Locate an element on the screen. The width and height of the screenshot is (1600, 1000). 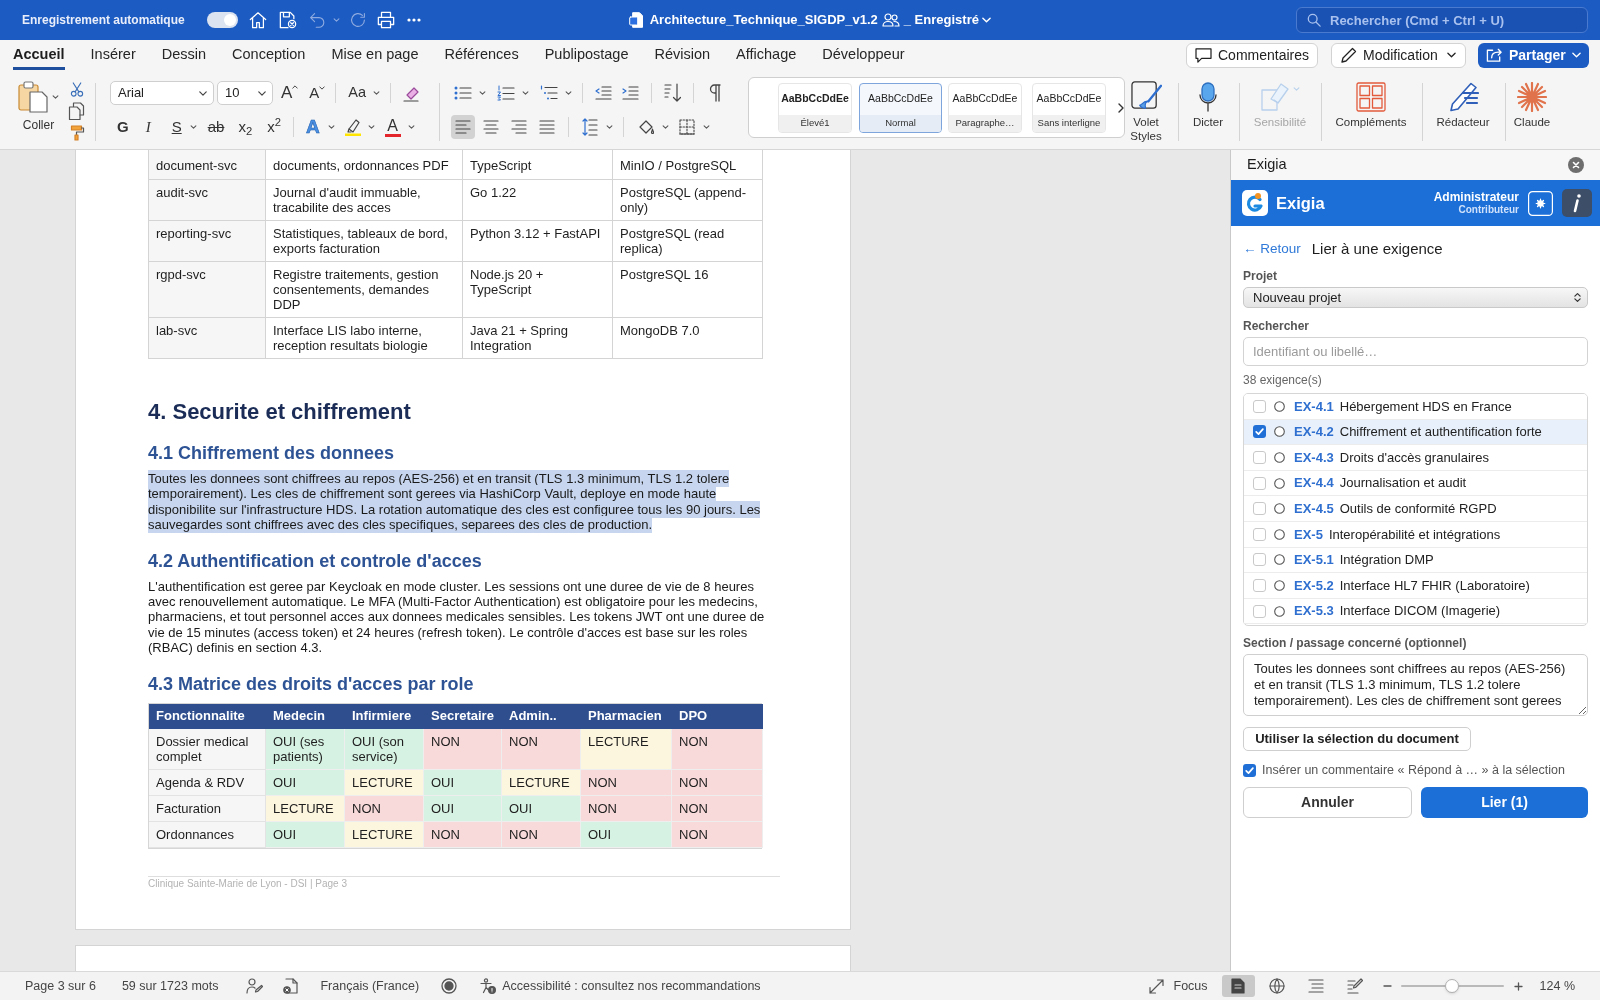
style-tile: AaBbCcDdEe Sans interligne is located at coordinates (1069, 107).